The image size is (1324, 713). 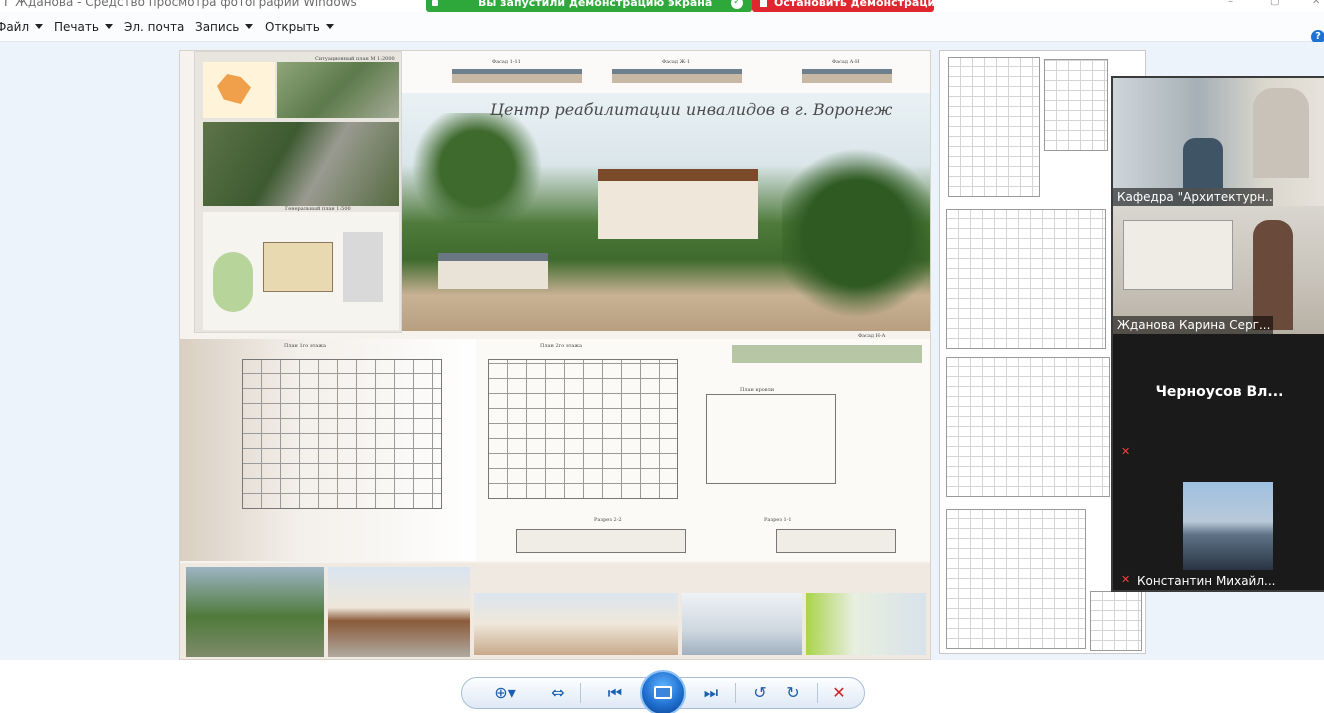 What do you see at coordinates (839, 693) in the screenshot?
I see `delete-icon: ✕` at bounding box center [839, 693].